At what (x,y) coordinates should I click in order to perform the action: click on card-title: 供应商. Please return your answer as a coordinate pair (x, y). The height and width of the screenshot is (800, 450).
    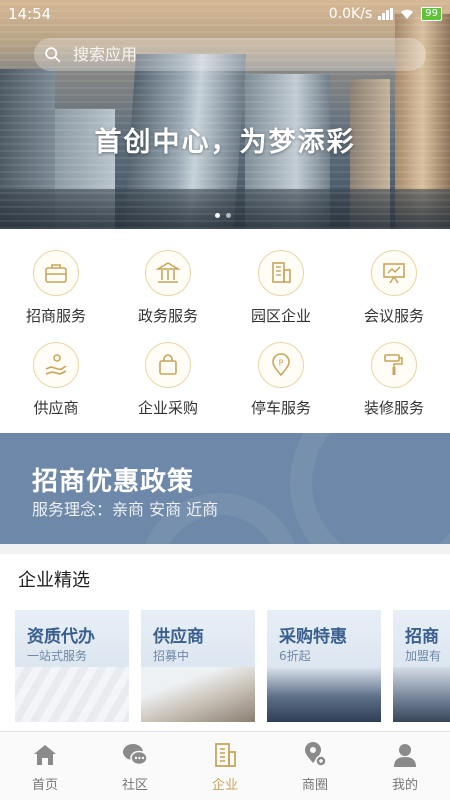
    Looking at the image, I should click on (178, 637).